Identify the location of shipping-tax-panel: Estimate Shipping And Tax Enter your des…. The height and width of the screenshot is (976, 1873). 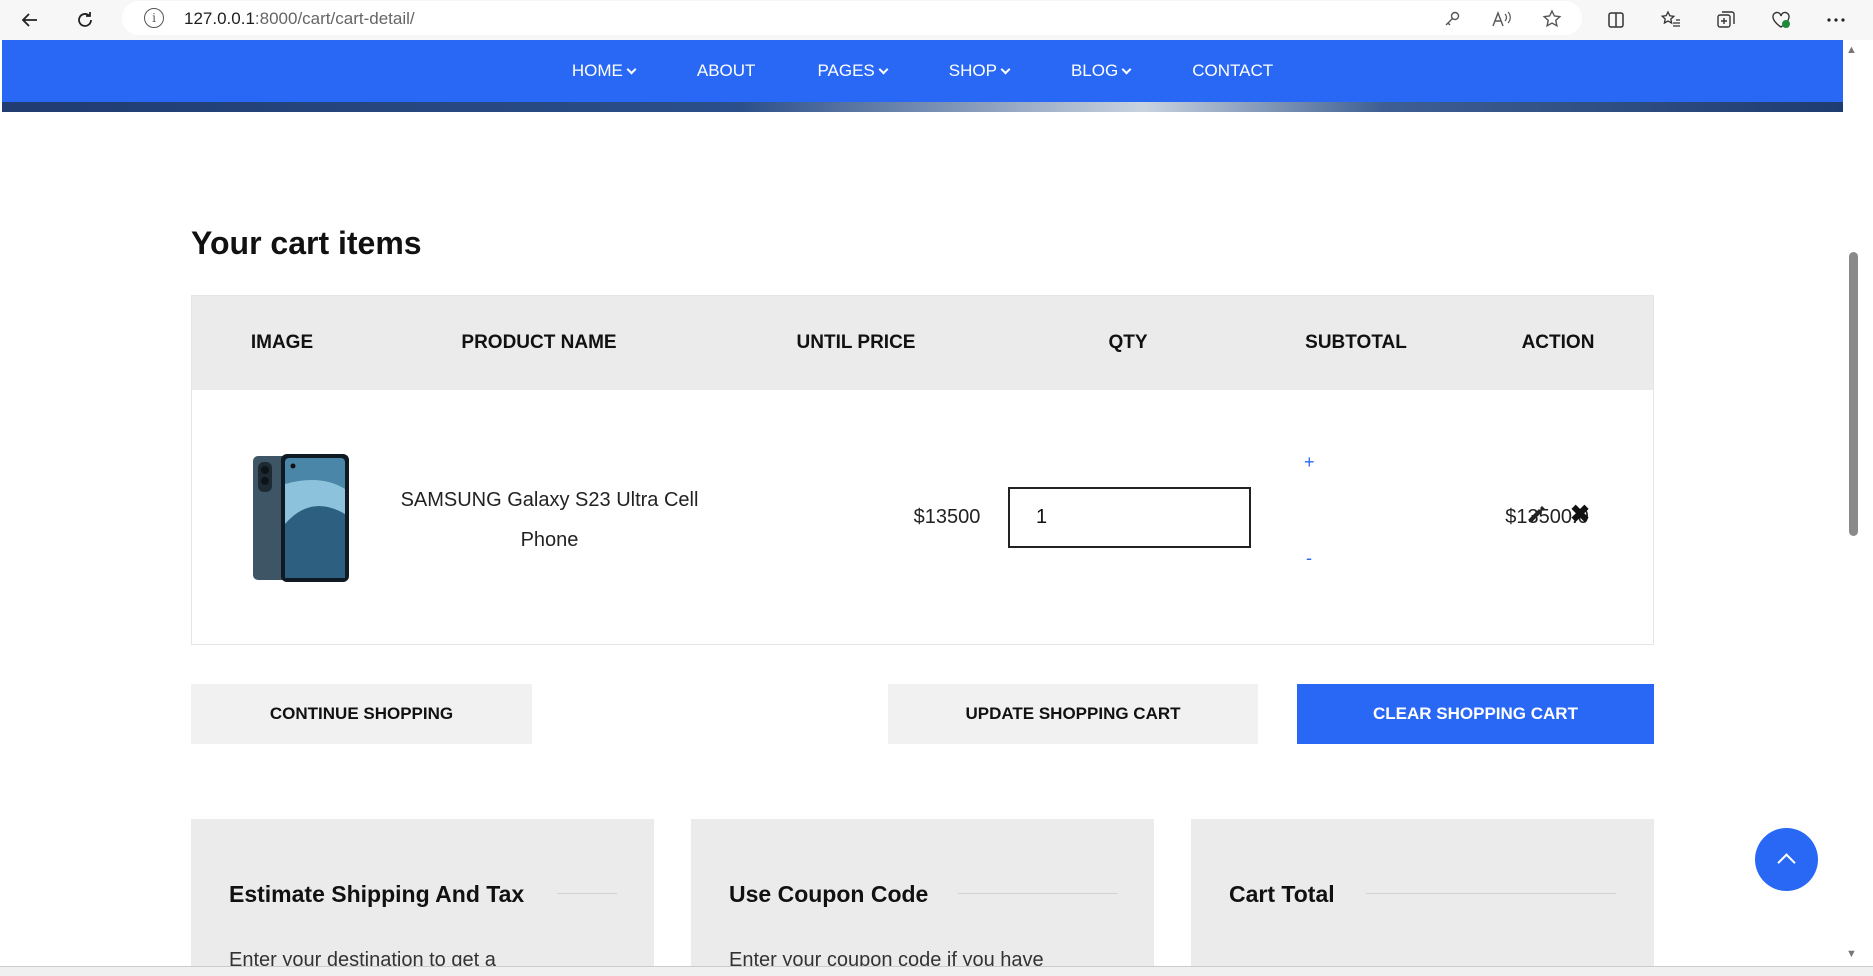
(422, 892).